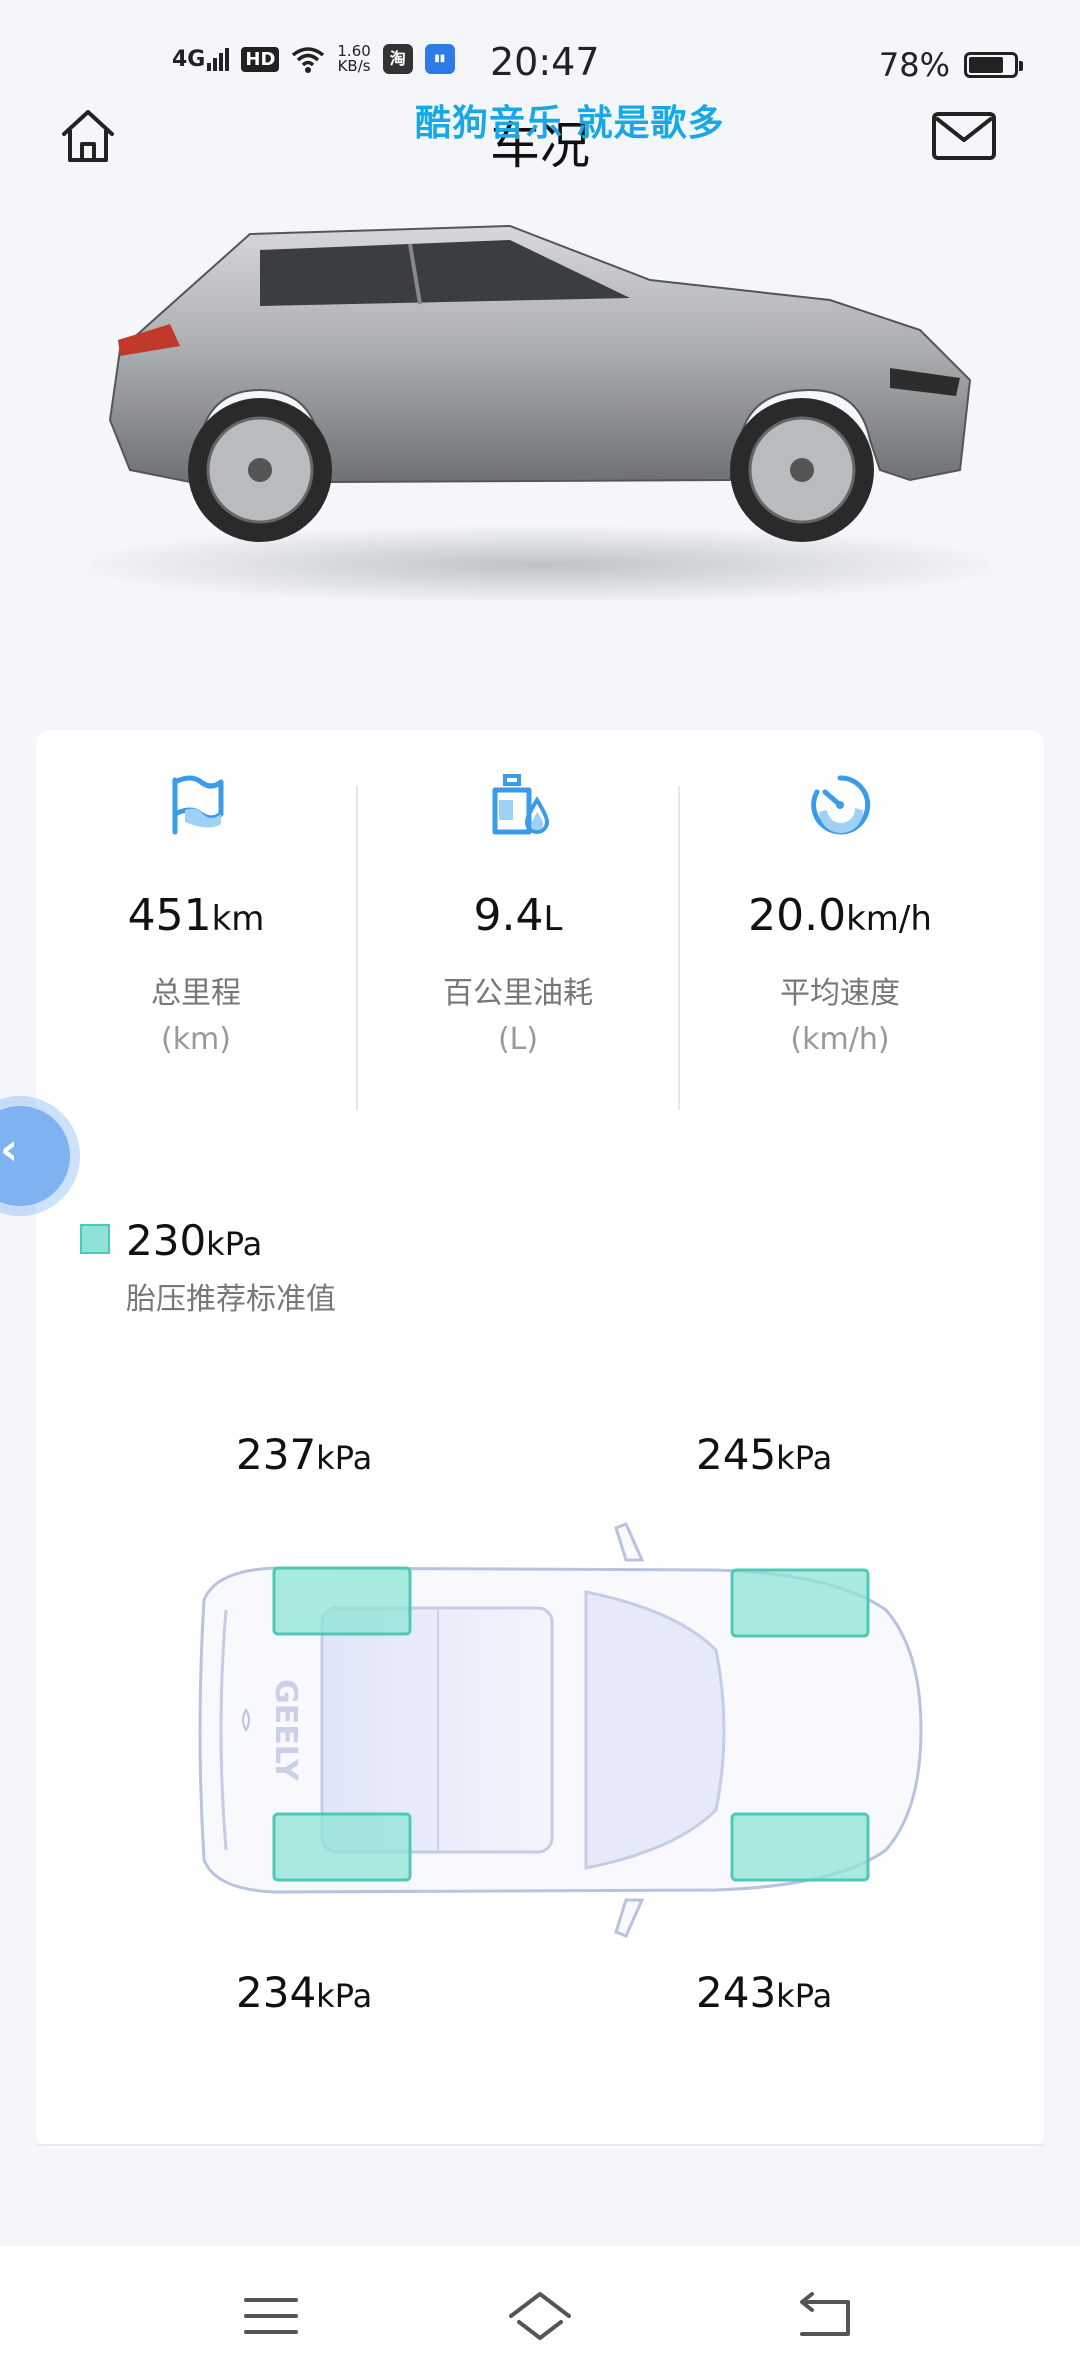 The image size is (1080, 2376). I want to click on tire-front-right-unit: kPa, so click(804, 1458).